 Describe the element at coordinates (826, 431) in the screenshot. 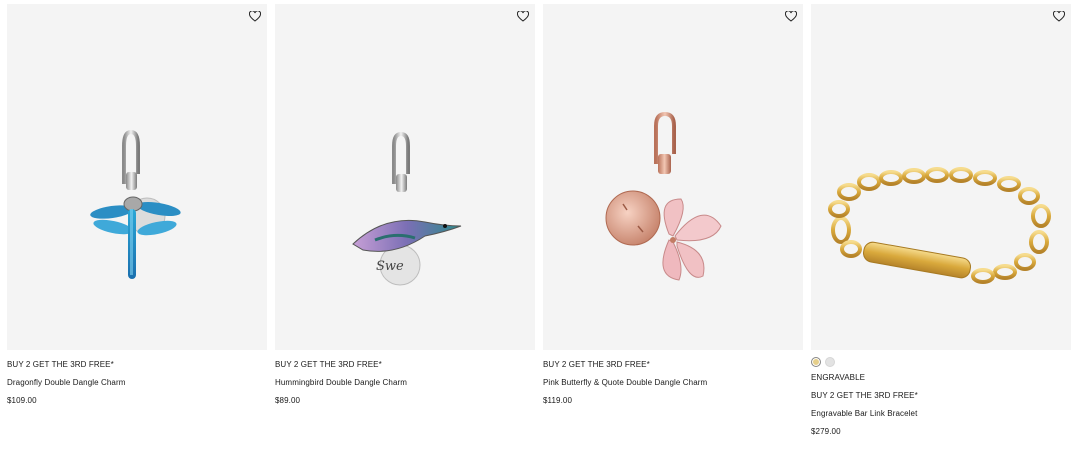

I see `product-price: $279.00` at that location.